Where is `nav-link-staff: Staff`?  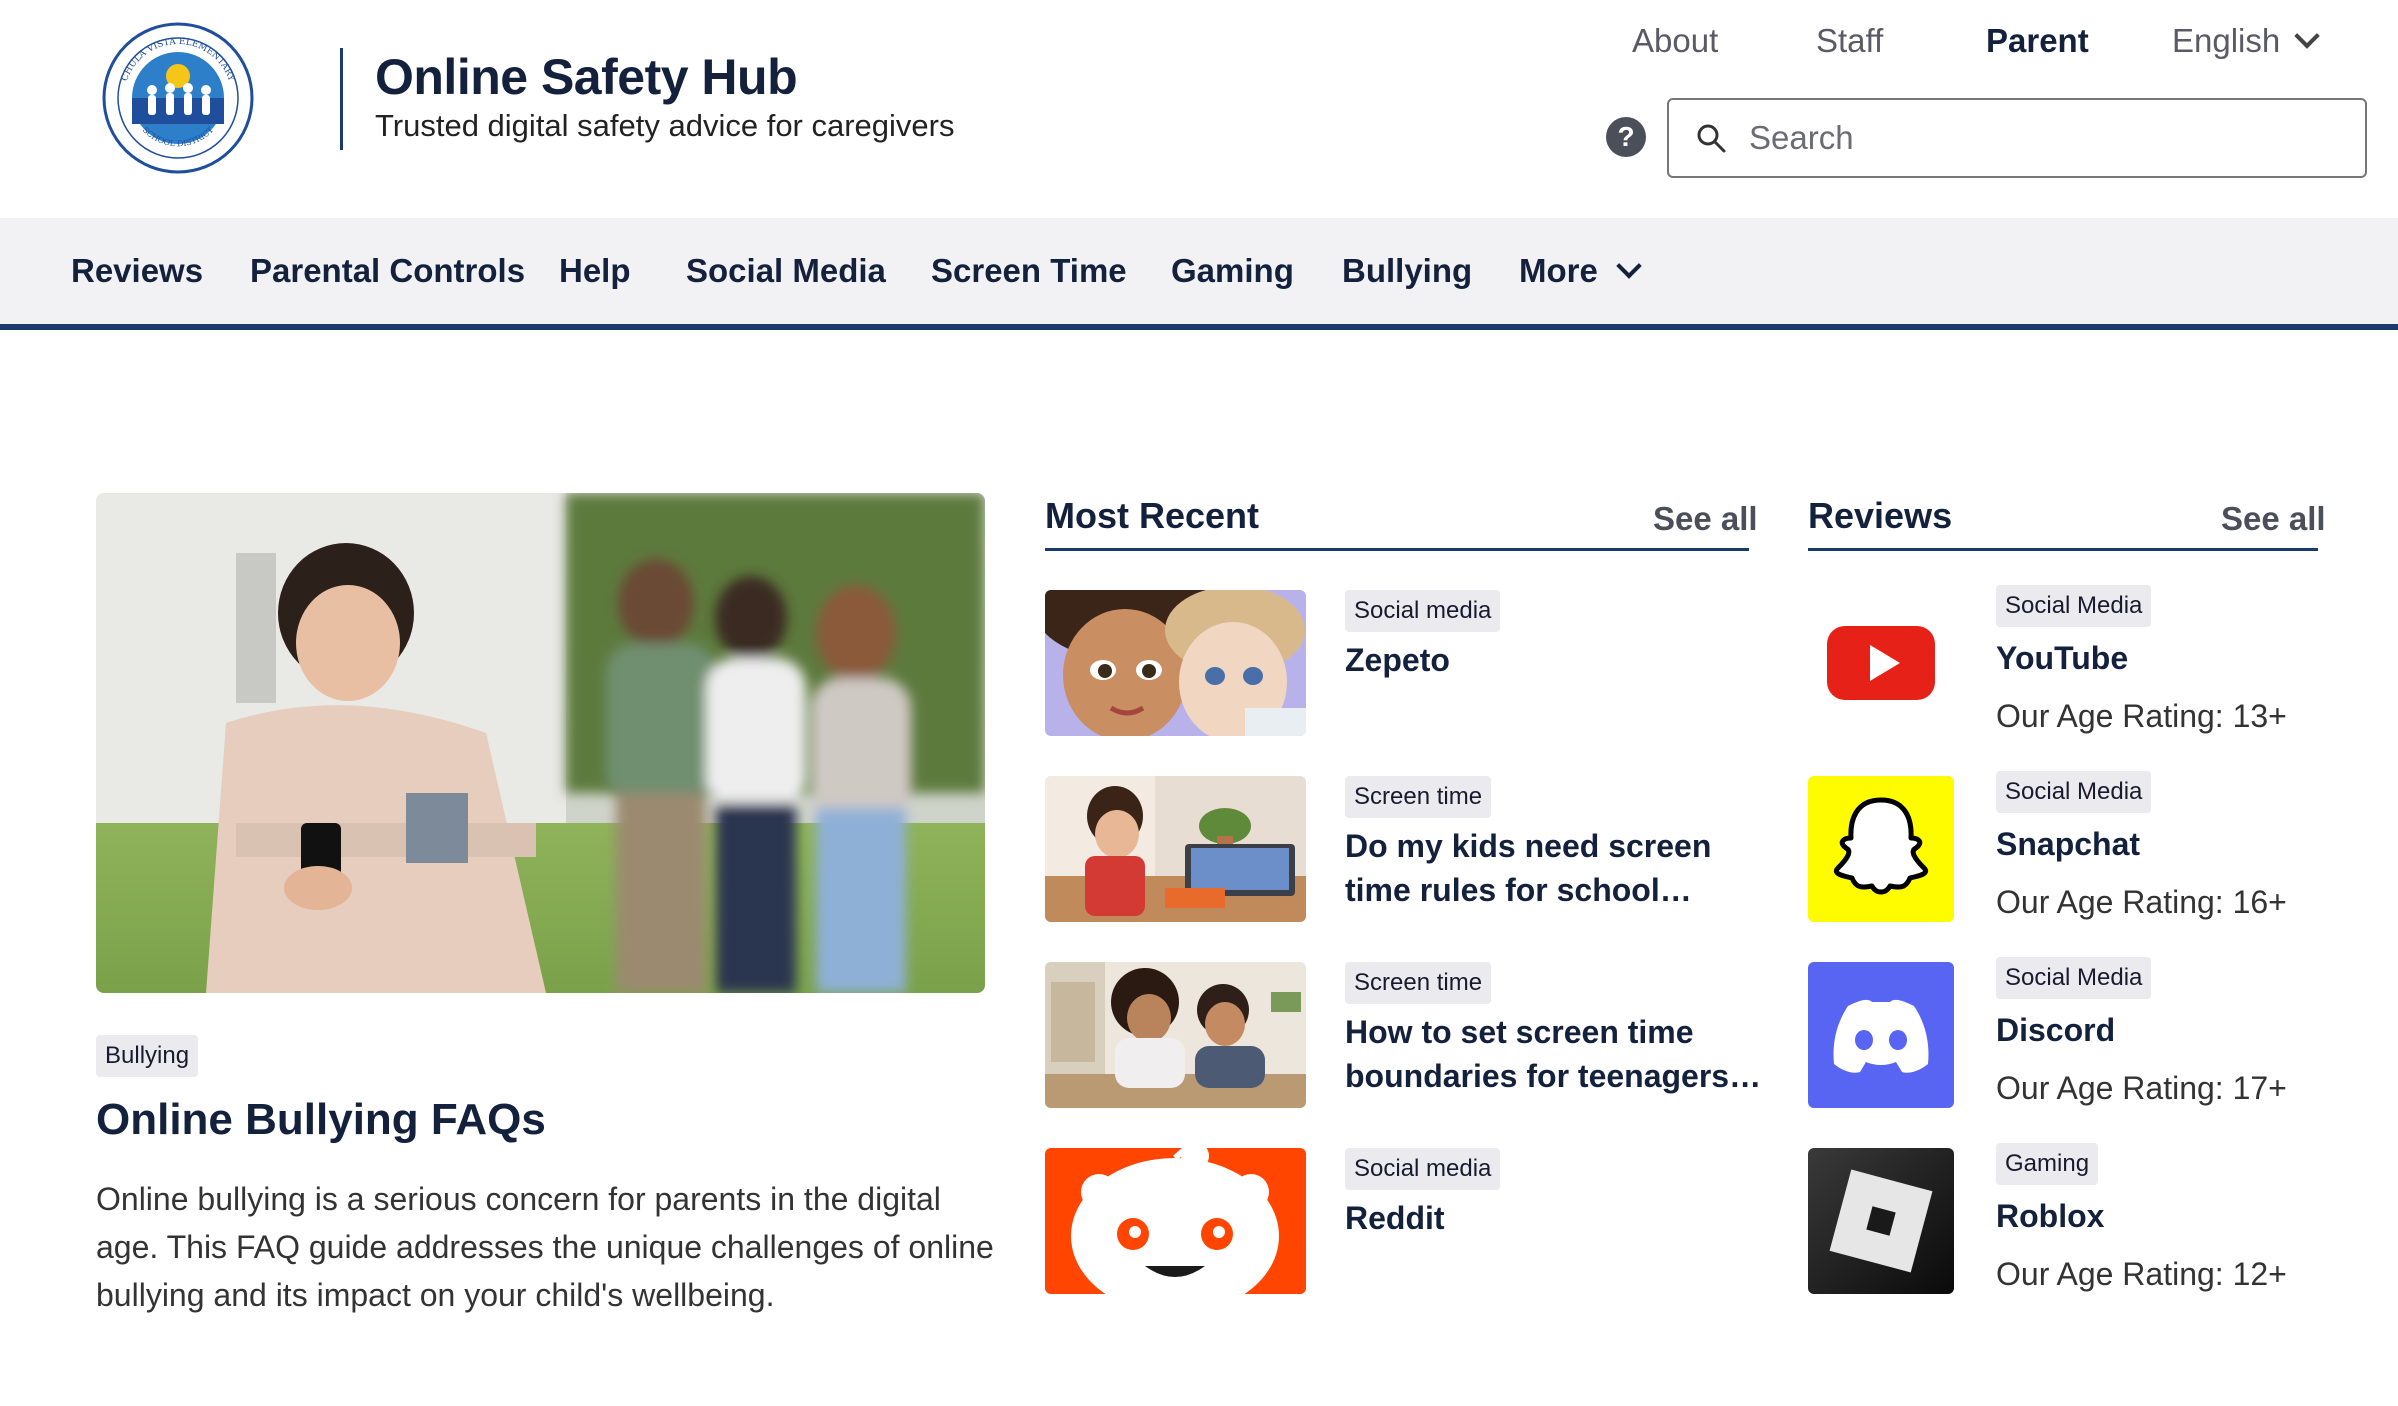
nav-link-staff: Staff is located at coordinates (1849, 41).